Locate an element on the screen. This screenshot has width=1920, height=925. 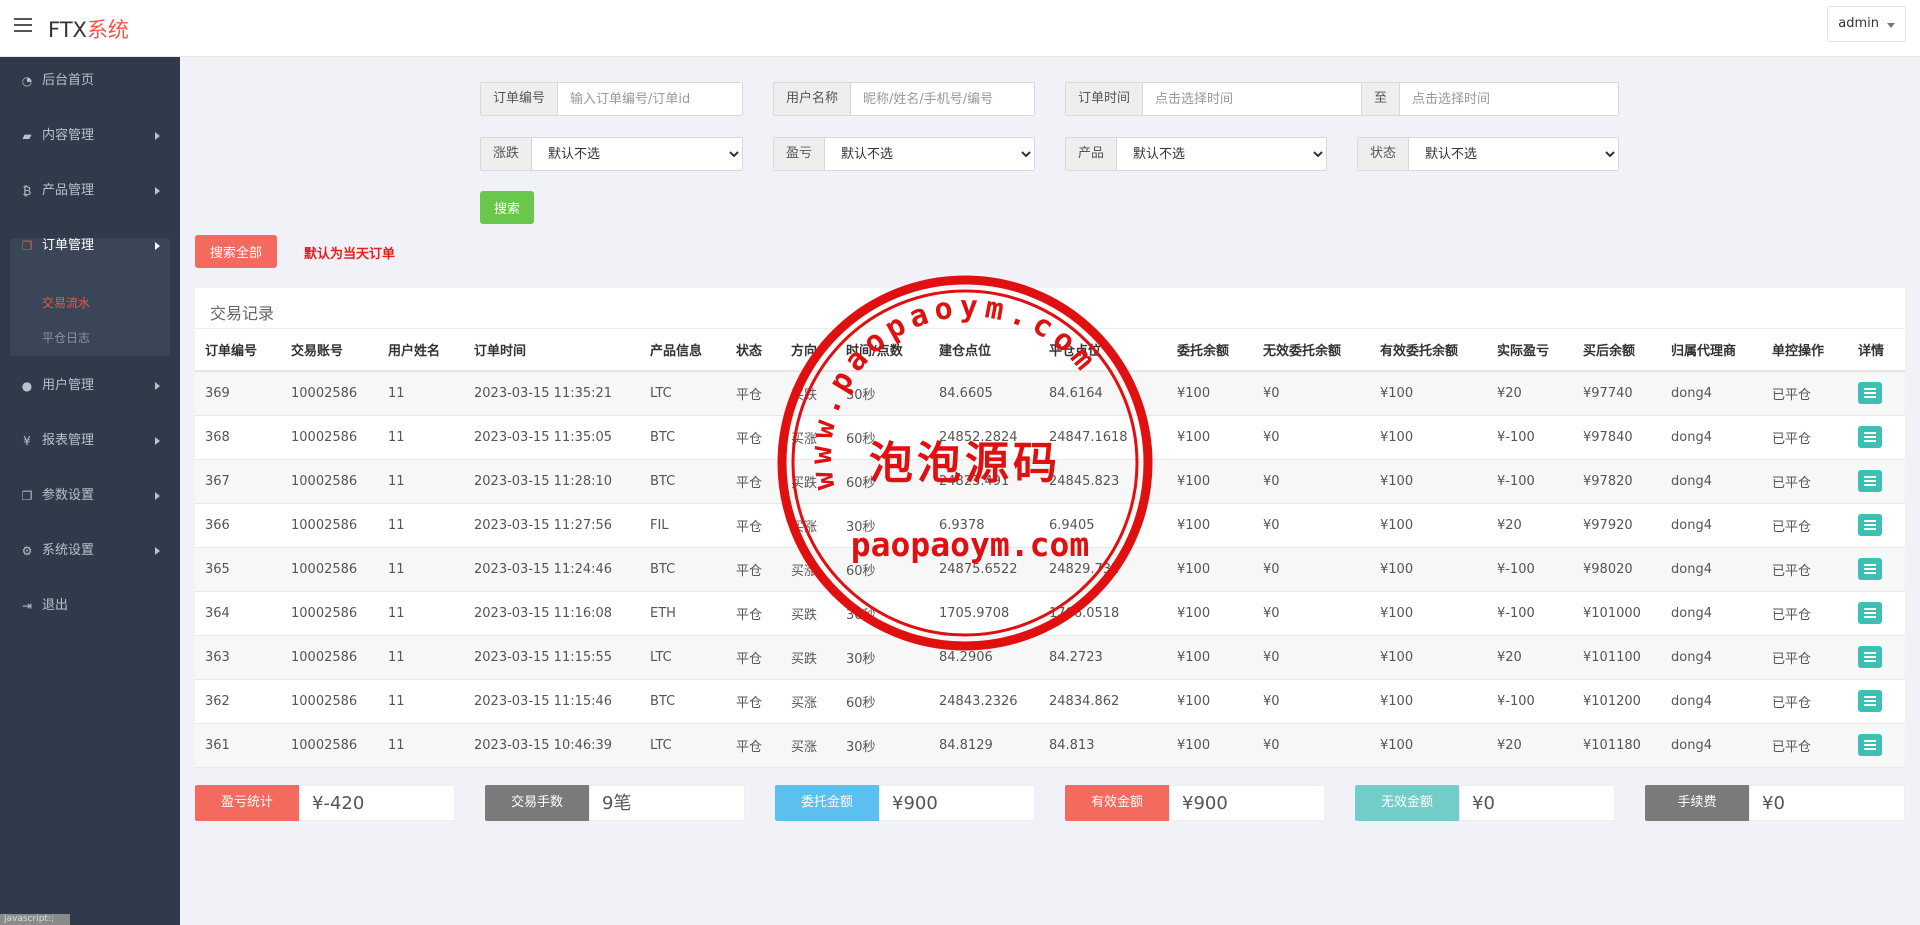
product-select: 默认不选 is located at coordinates (1221, 154).